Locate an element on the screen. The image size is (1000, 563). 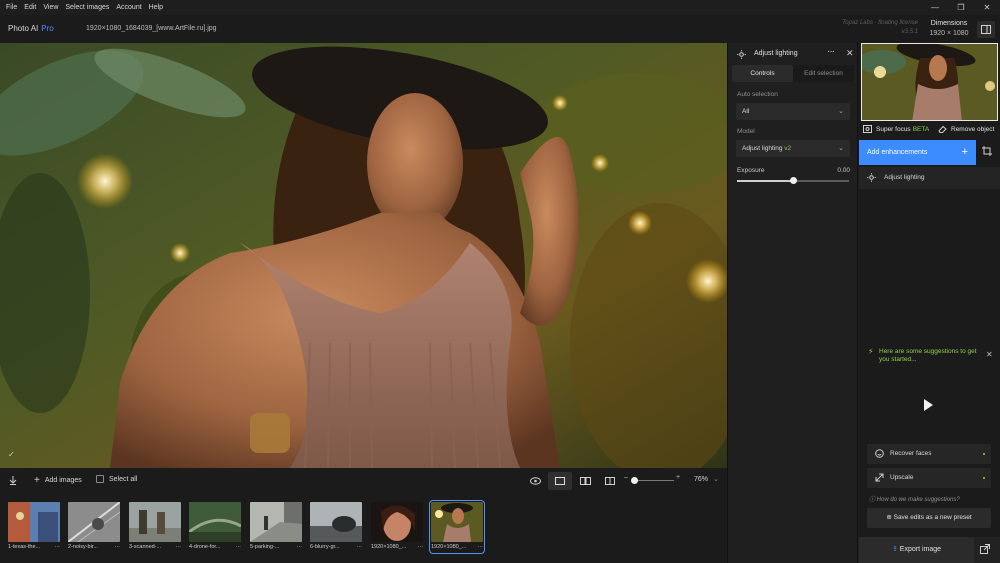
select-all-button: Select all is located at coordinates (116, 479).